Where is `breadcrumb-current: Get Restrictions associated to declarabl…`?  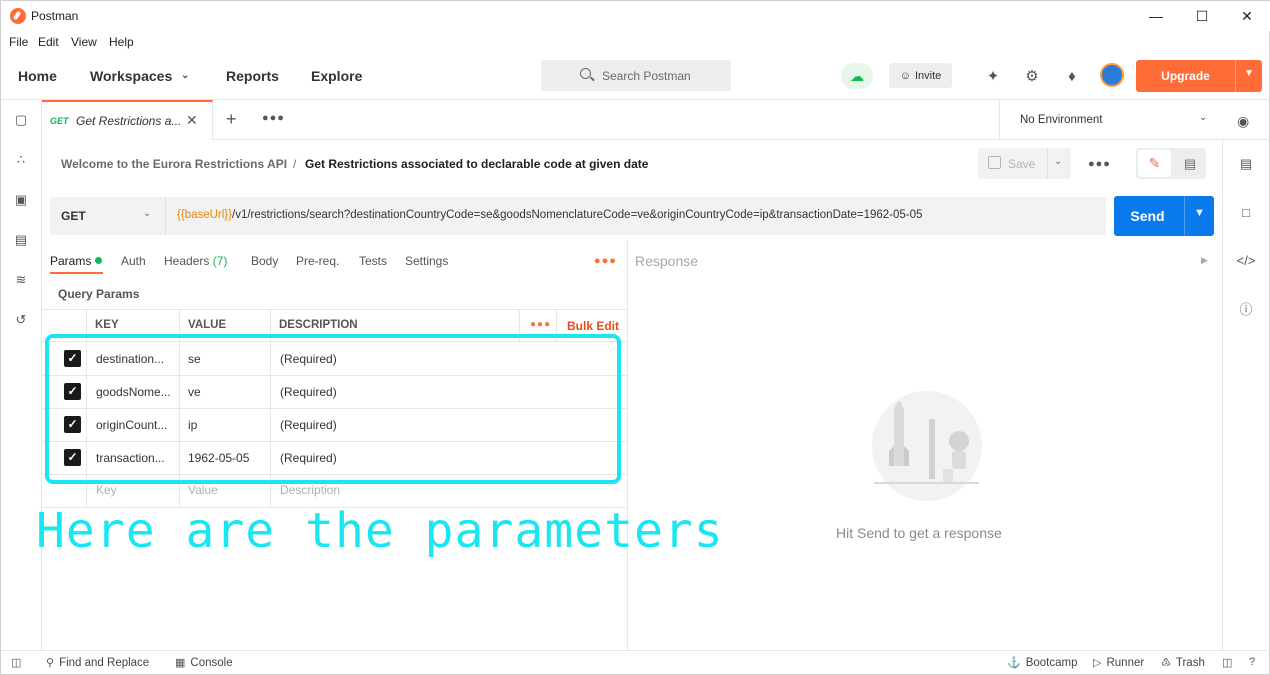 breadcrumb-current: Get Restrictions associated to declarabl… is located at coordinates (477, 164).